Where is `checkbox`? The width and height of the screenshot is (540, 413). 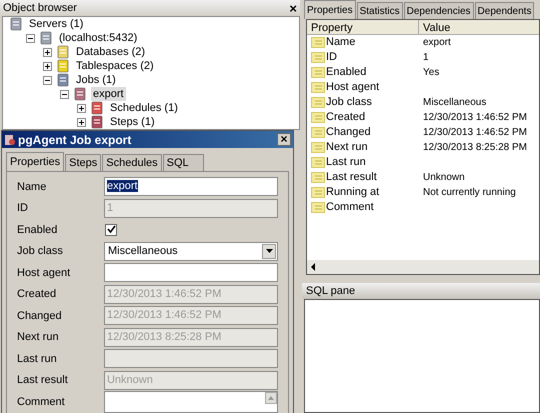 checkbox is located at coordinates (111, 230).